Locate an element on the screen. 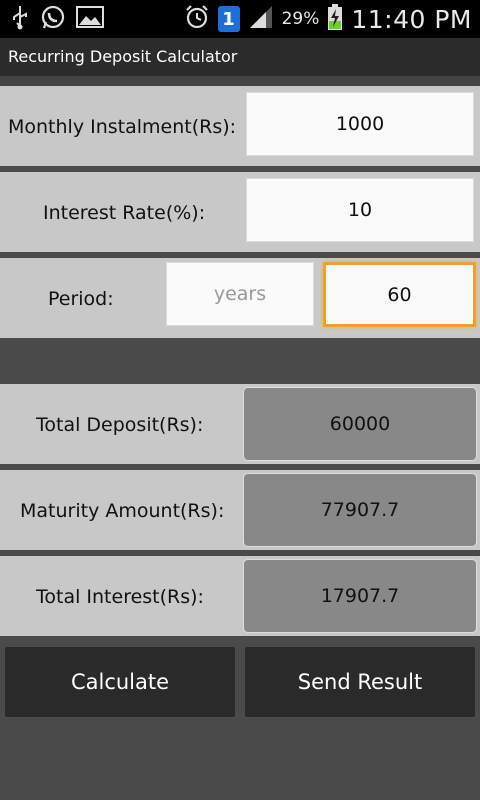 This screenshot has height=800, width=480. divider is located at coordinates (240, 81).